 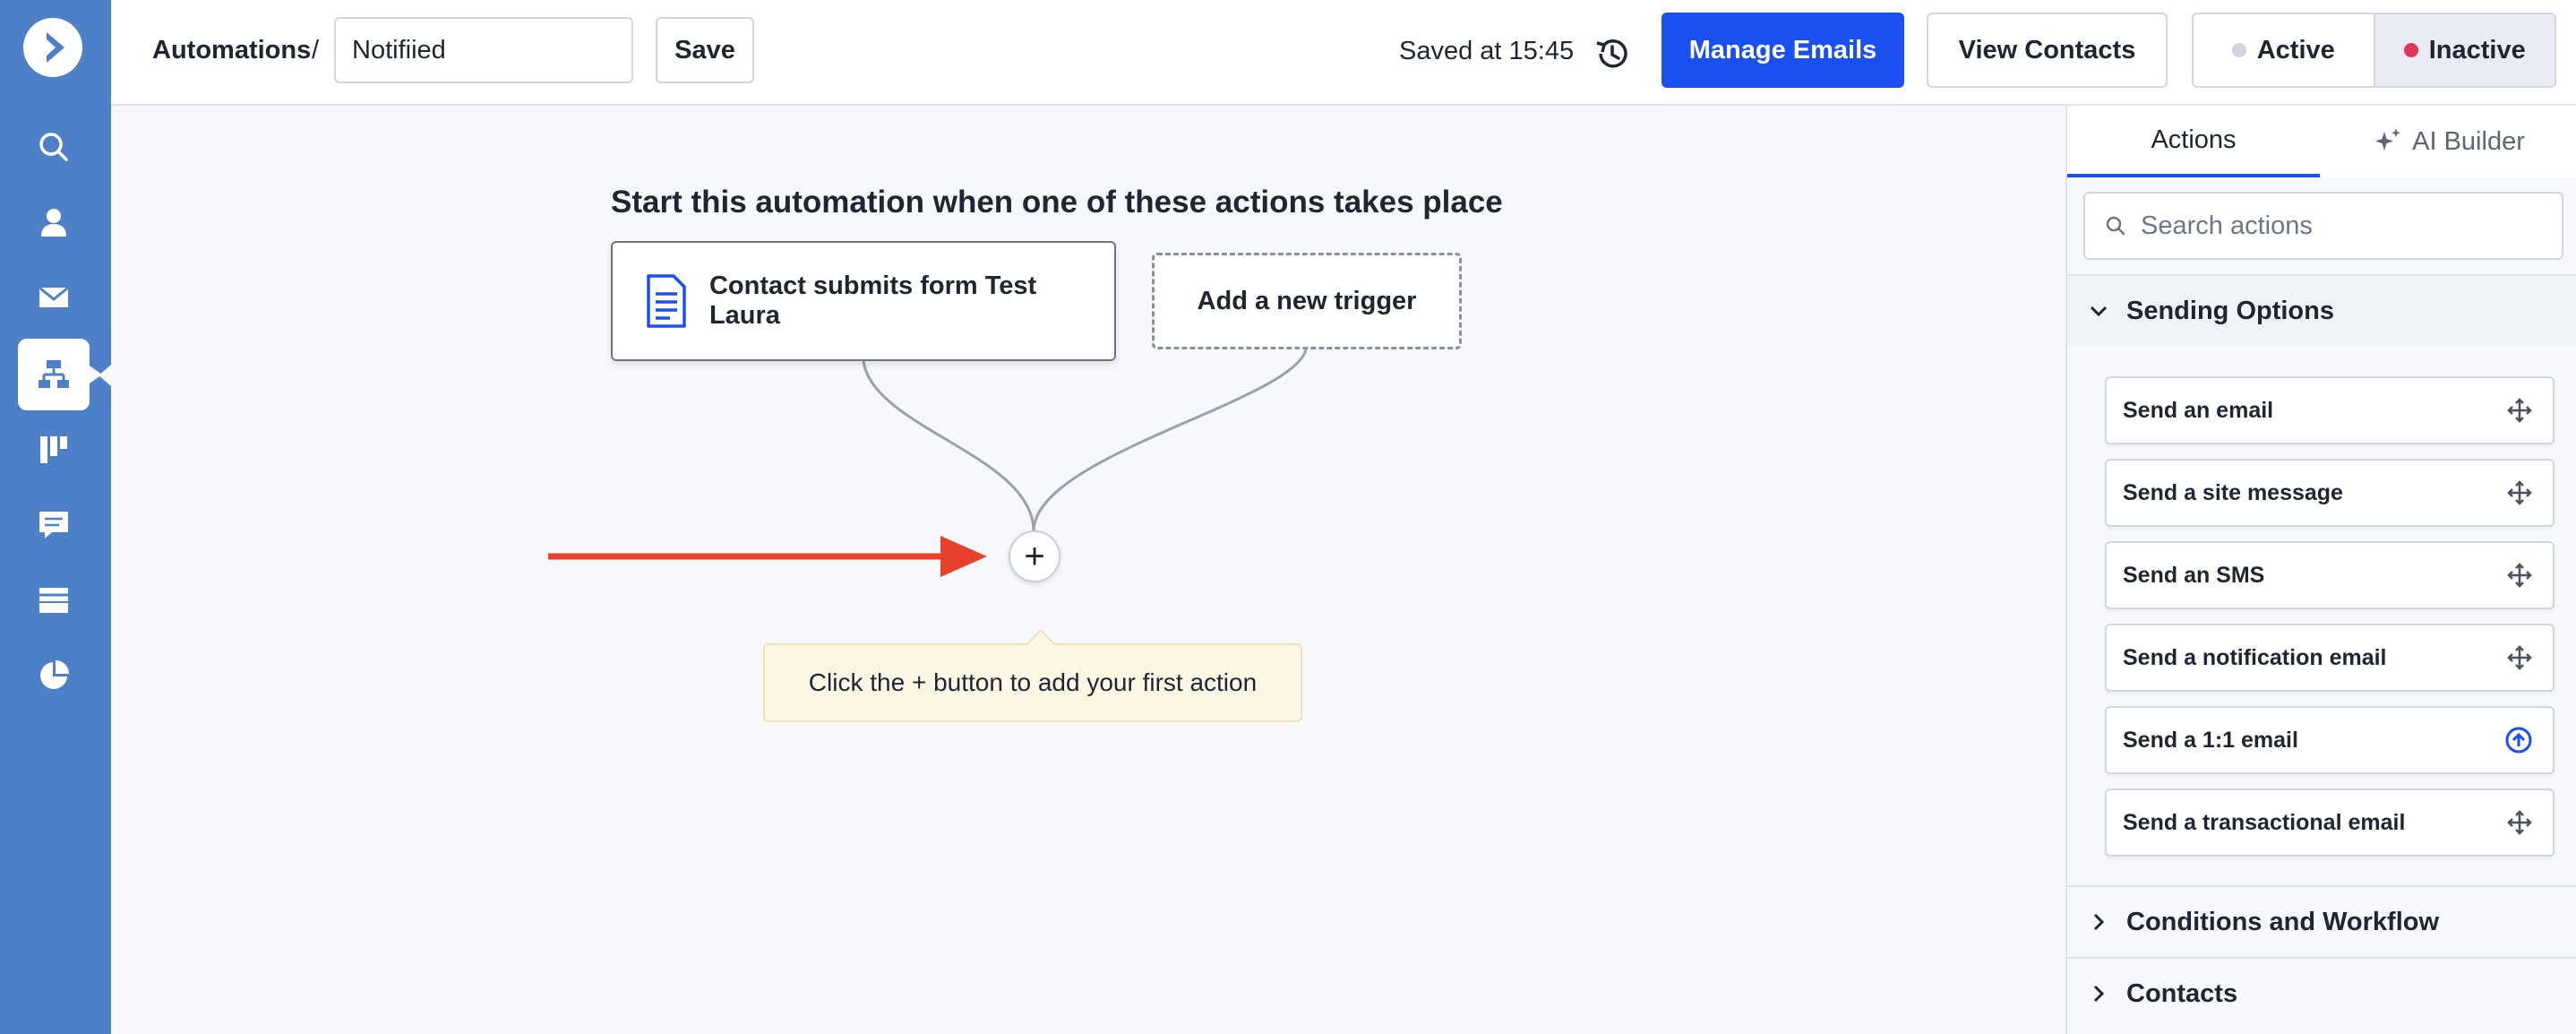 What do you see at coordinates (1487, 51) in the screenshot?
I see `saved-at-status: Saved at 15:45` at bounding box center [1487, 51].